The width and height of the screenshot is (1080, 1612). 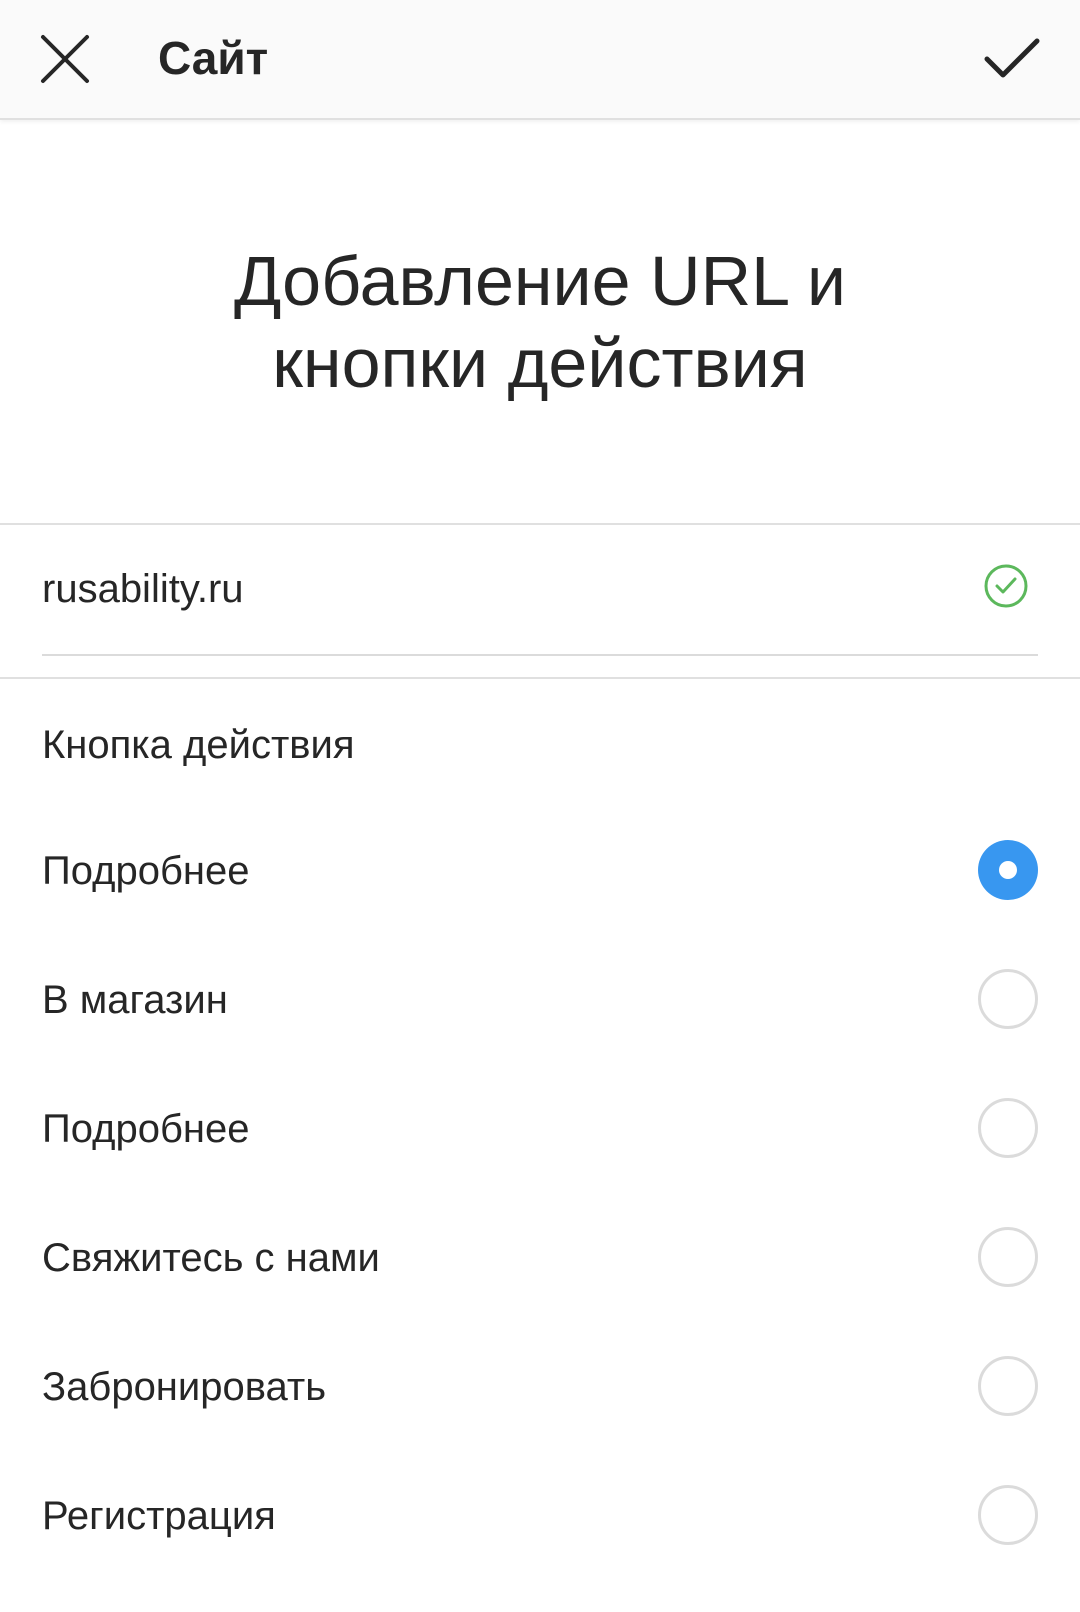 What do you see at coordinates (540, 604) in the screenshot?
I see `url-field: rusability.ru` at bounding box center [540, 604].